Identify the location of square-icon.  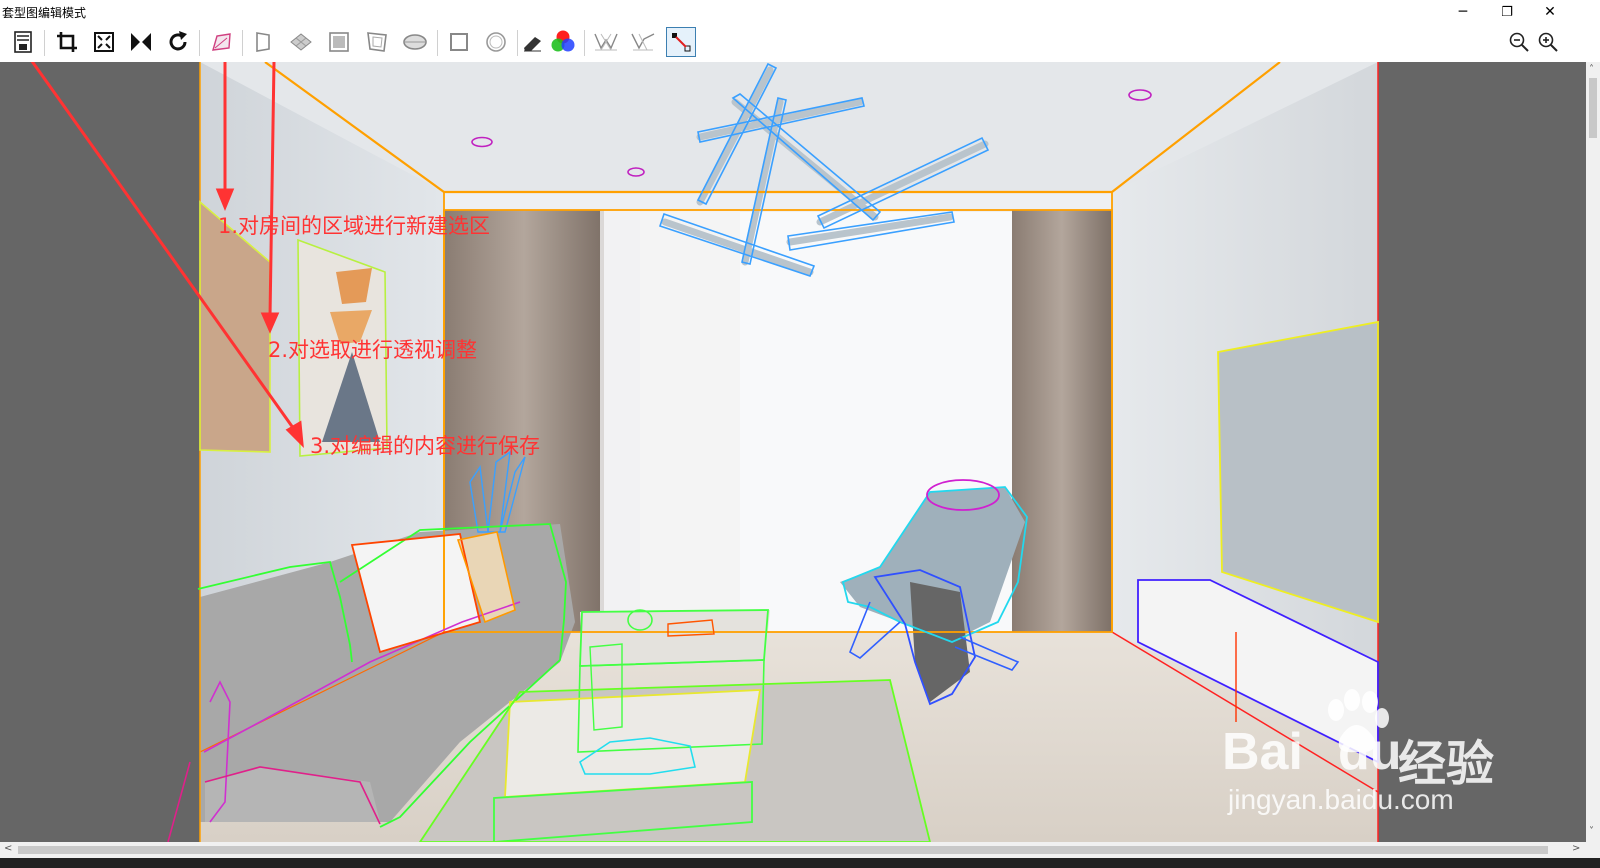
(459, 42).